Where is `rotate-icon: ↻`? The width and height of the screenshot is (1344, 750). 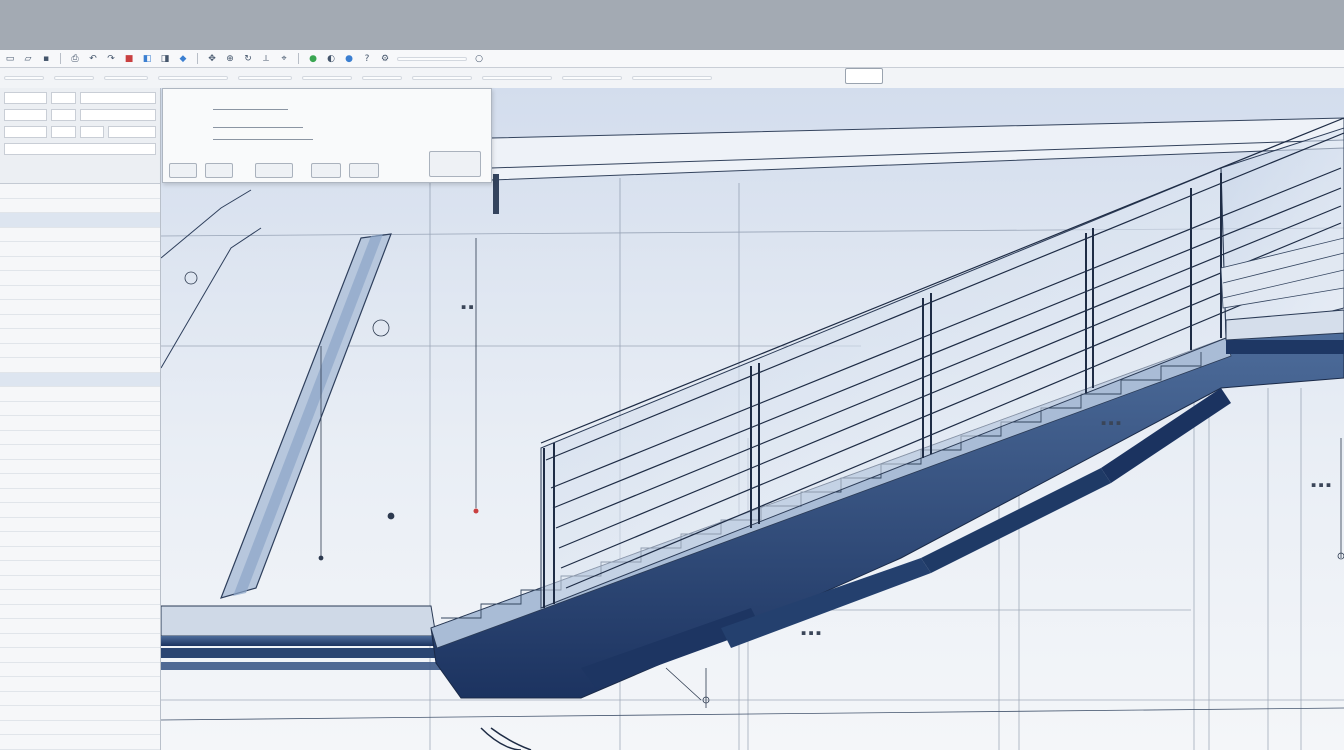 rotate-icon: ↻ is located at coordinates (248, 59).